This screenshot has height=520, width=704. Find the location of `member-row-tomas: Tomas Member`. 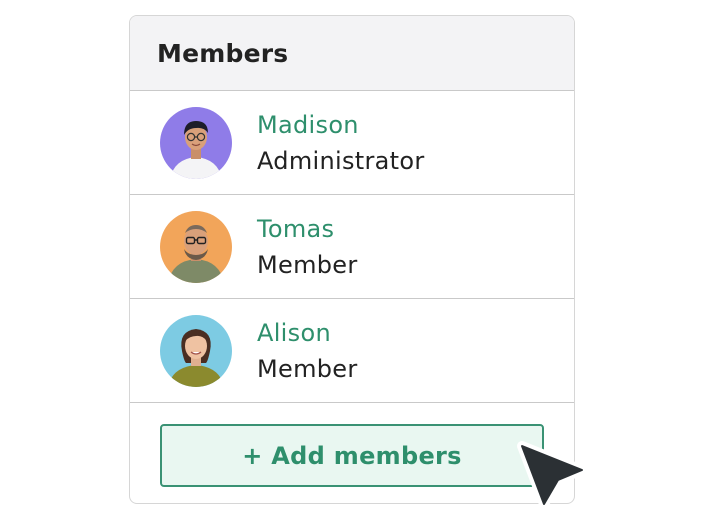

member-row-tomas: Tomas Member is located at coordinates (352, 247).